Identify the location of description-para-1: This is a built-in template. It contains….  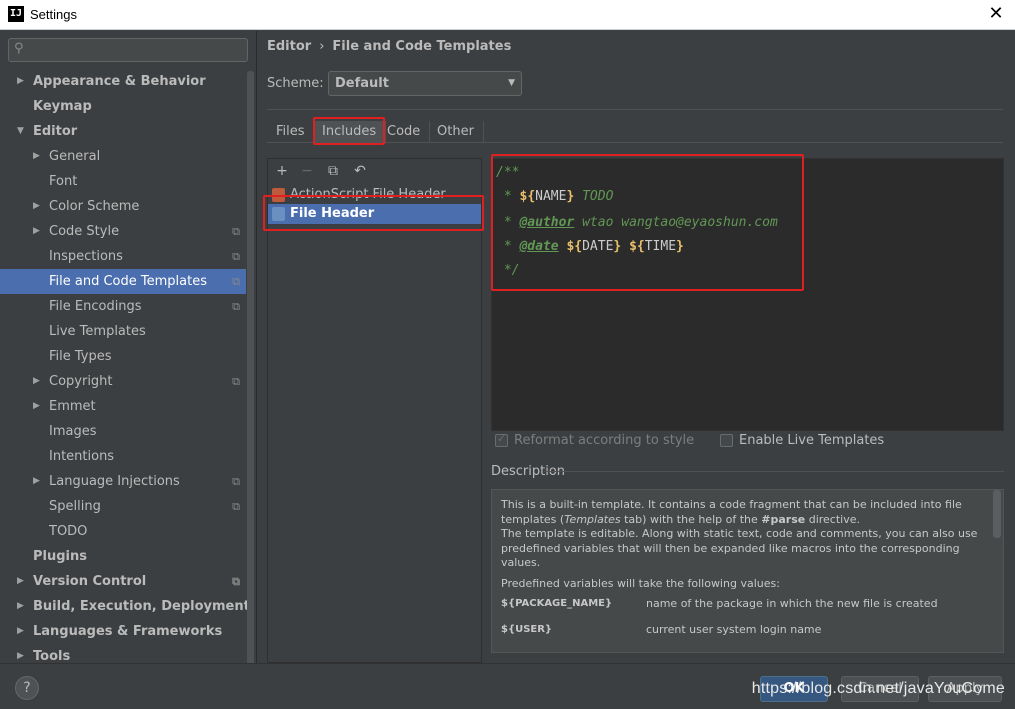
(747, 534).